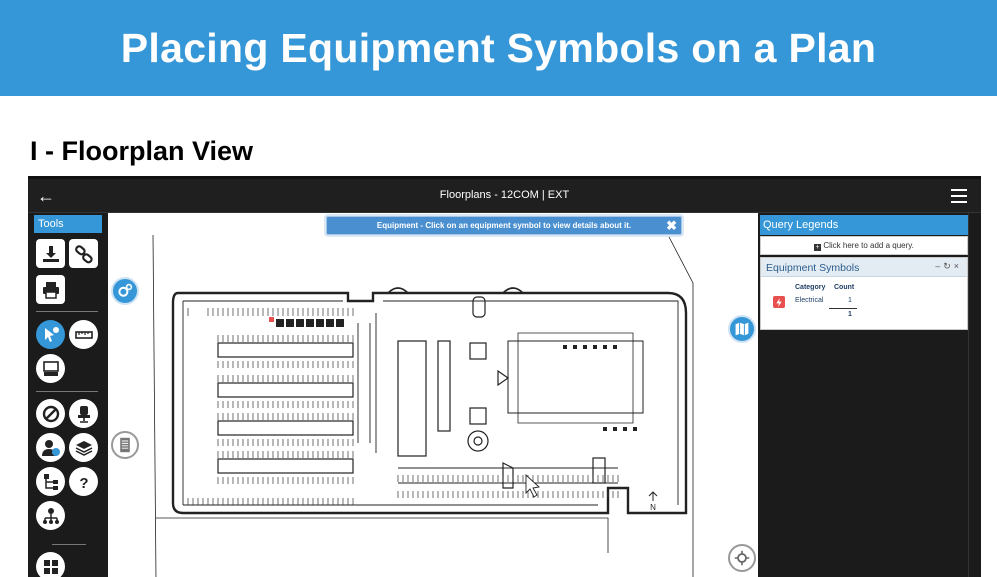  What do you see at coordinates (813, 268) in the screenshot?
I see `equipment-symbols-title: Equipment Symbols` at bounding box center [813, 268].